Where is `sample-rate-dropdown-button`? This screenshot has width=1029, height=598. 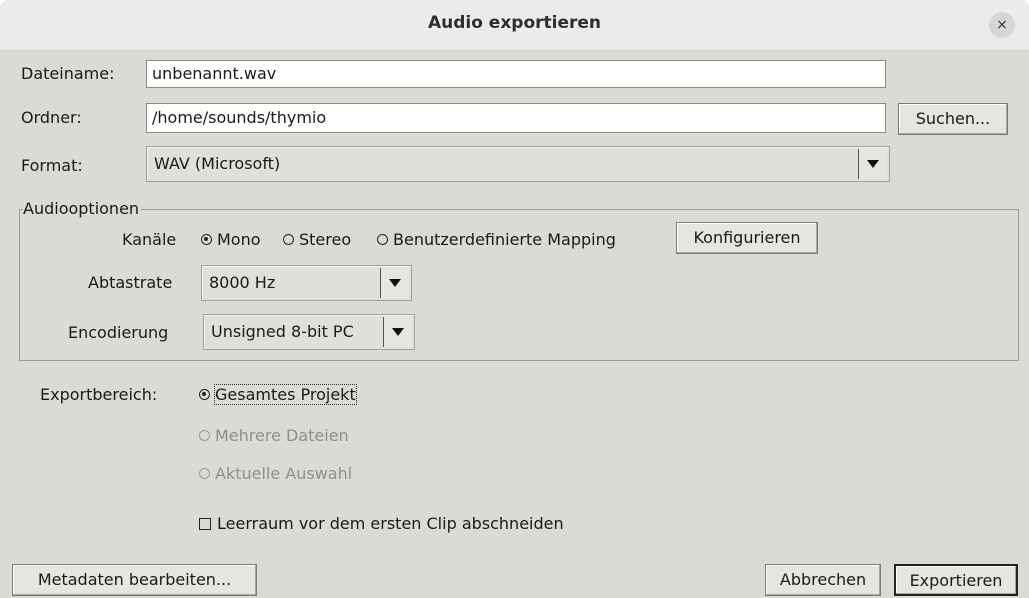
sample-rate-dropdown-button is located at coordinates (394, 283).